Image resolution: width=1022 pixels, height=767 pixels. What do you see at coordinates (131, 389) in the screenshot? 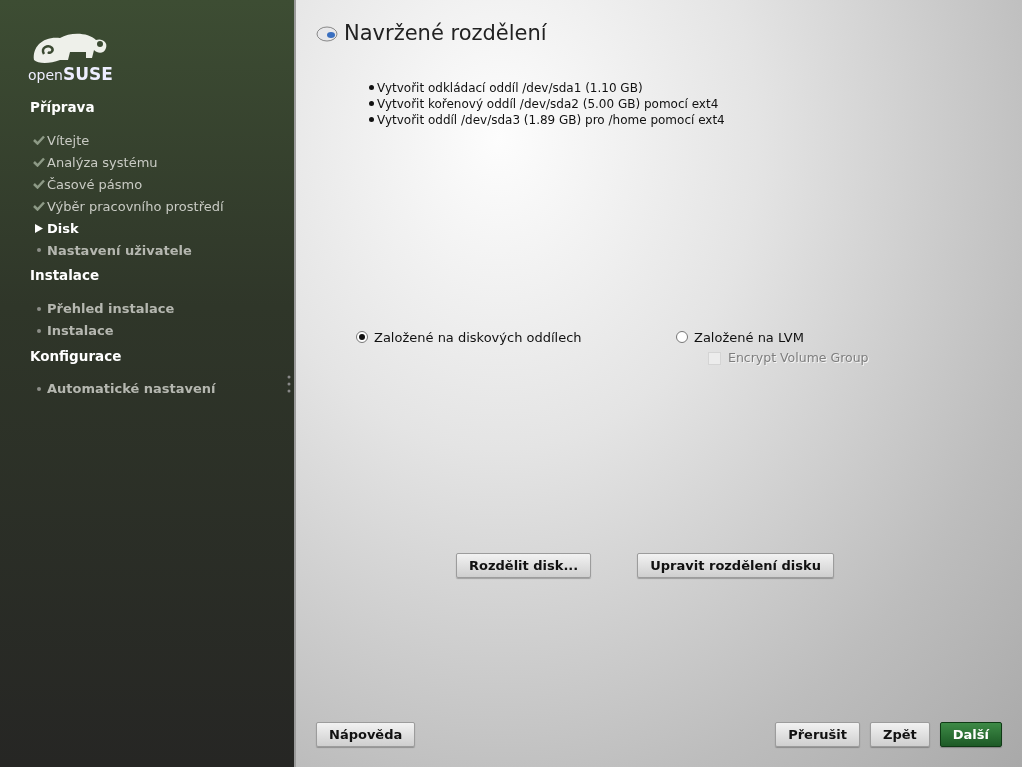
I see `step-label: Automatické nastavení` at bounding box center [131, 389].